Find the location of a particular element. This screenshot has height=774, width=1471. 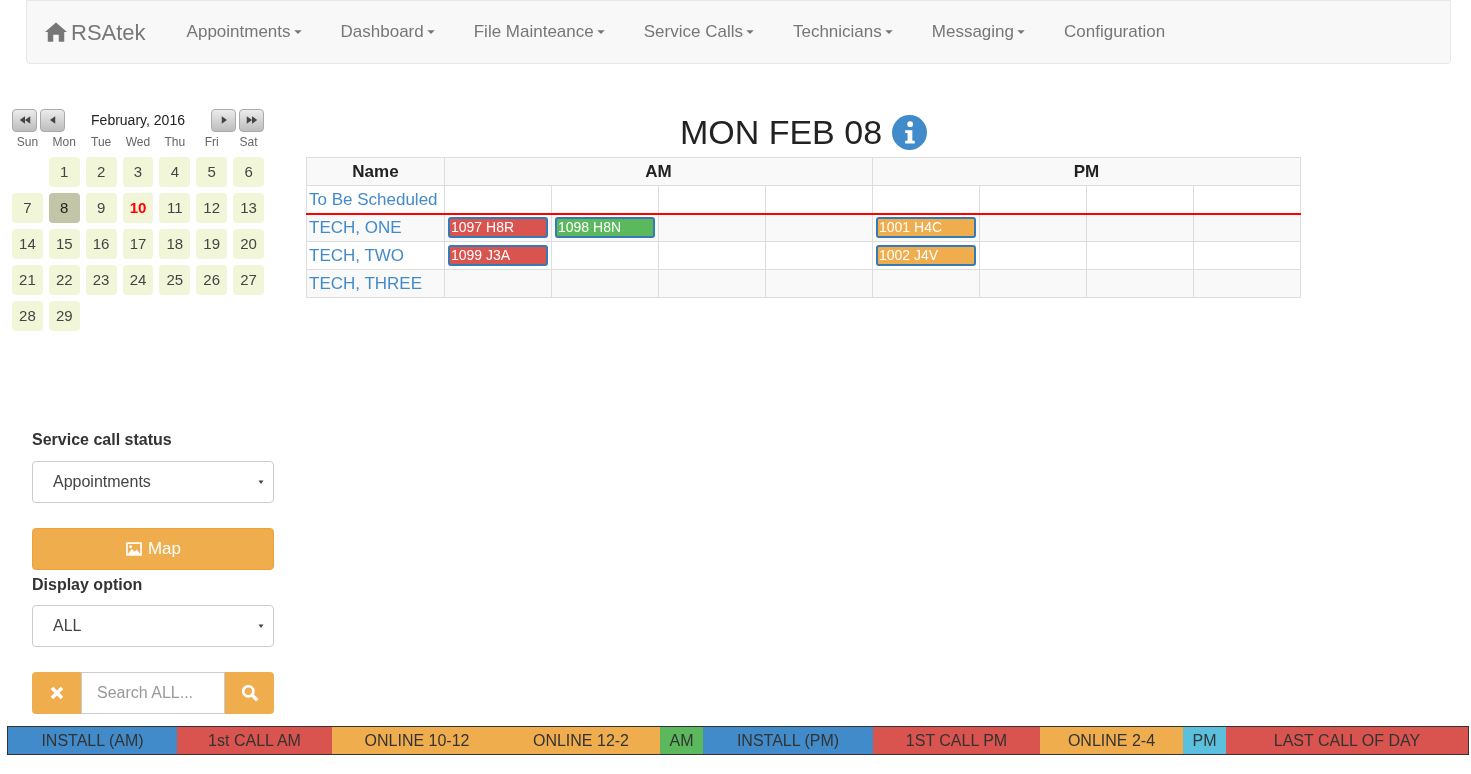

legend-item: 1ST CALL PM is located at coordinates (956, 740).